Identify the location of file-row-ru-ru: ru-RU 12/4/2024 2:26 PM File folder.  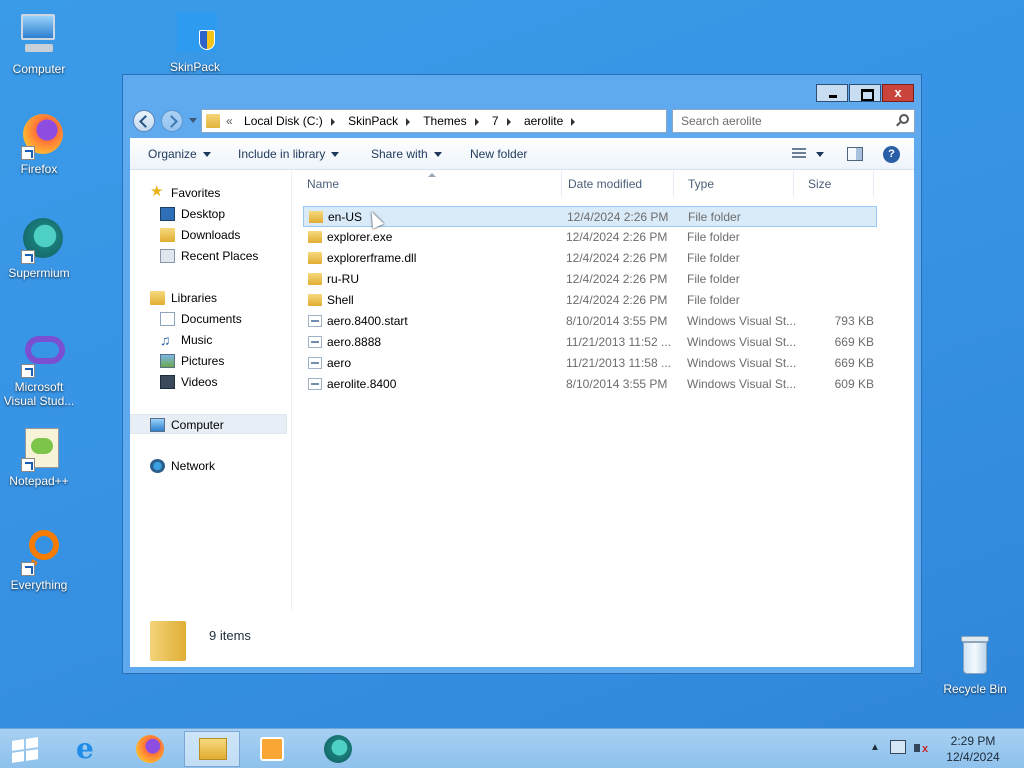
(590, 279).